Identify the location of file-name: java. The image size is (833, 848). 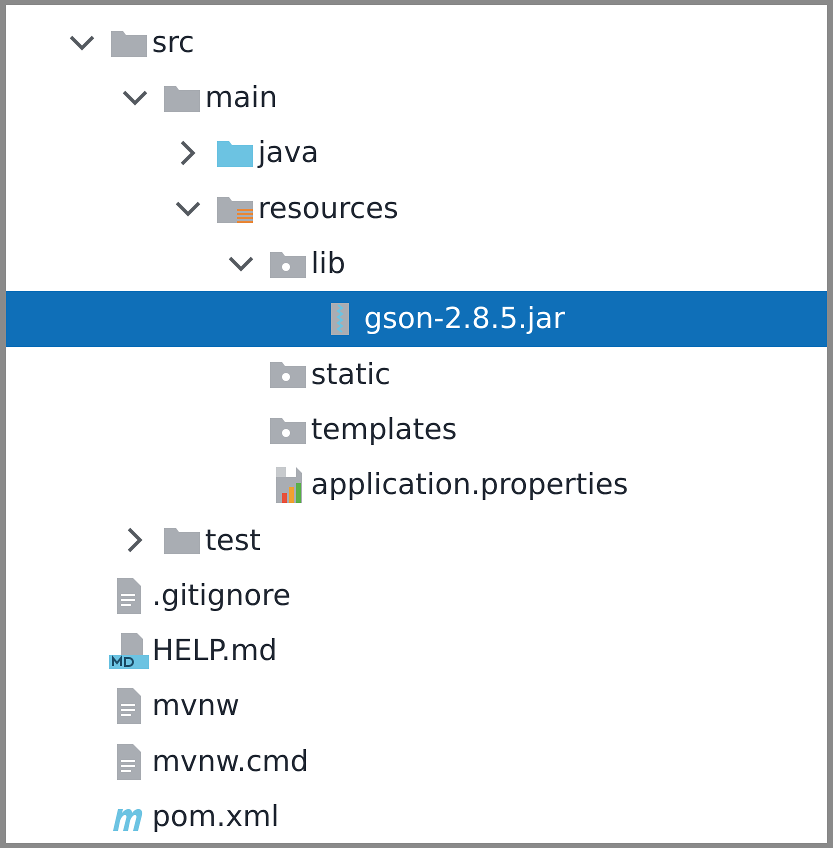
(288, 153).